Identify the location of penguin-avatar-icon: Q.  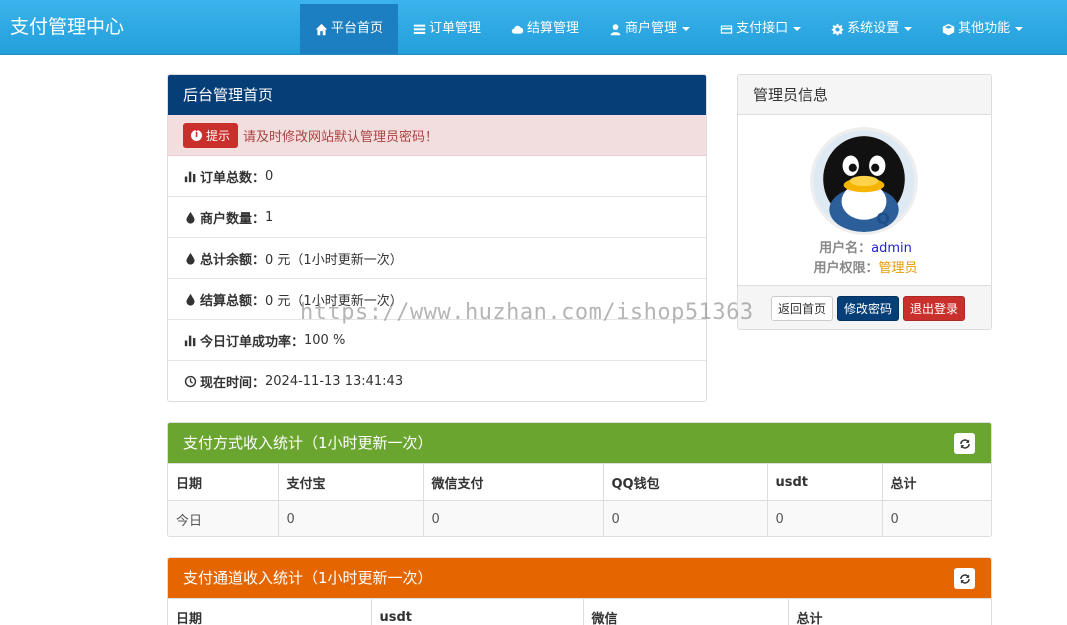
(864, 181).